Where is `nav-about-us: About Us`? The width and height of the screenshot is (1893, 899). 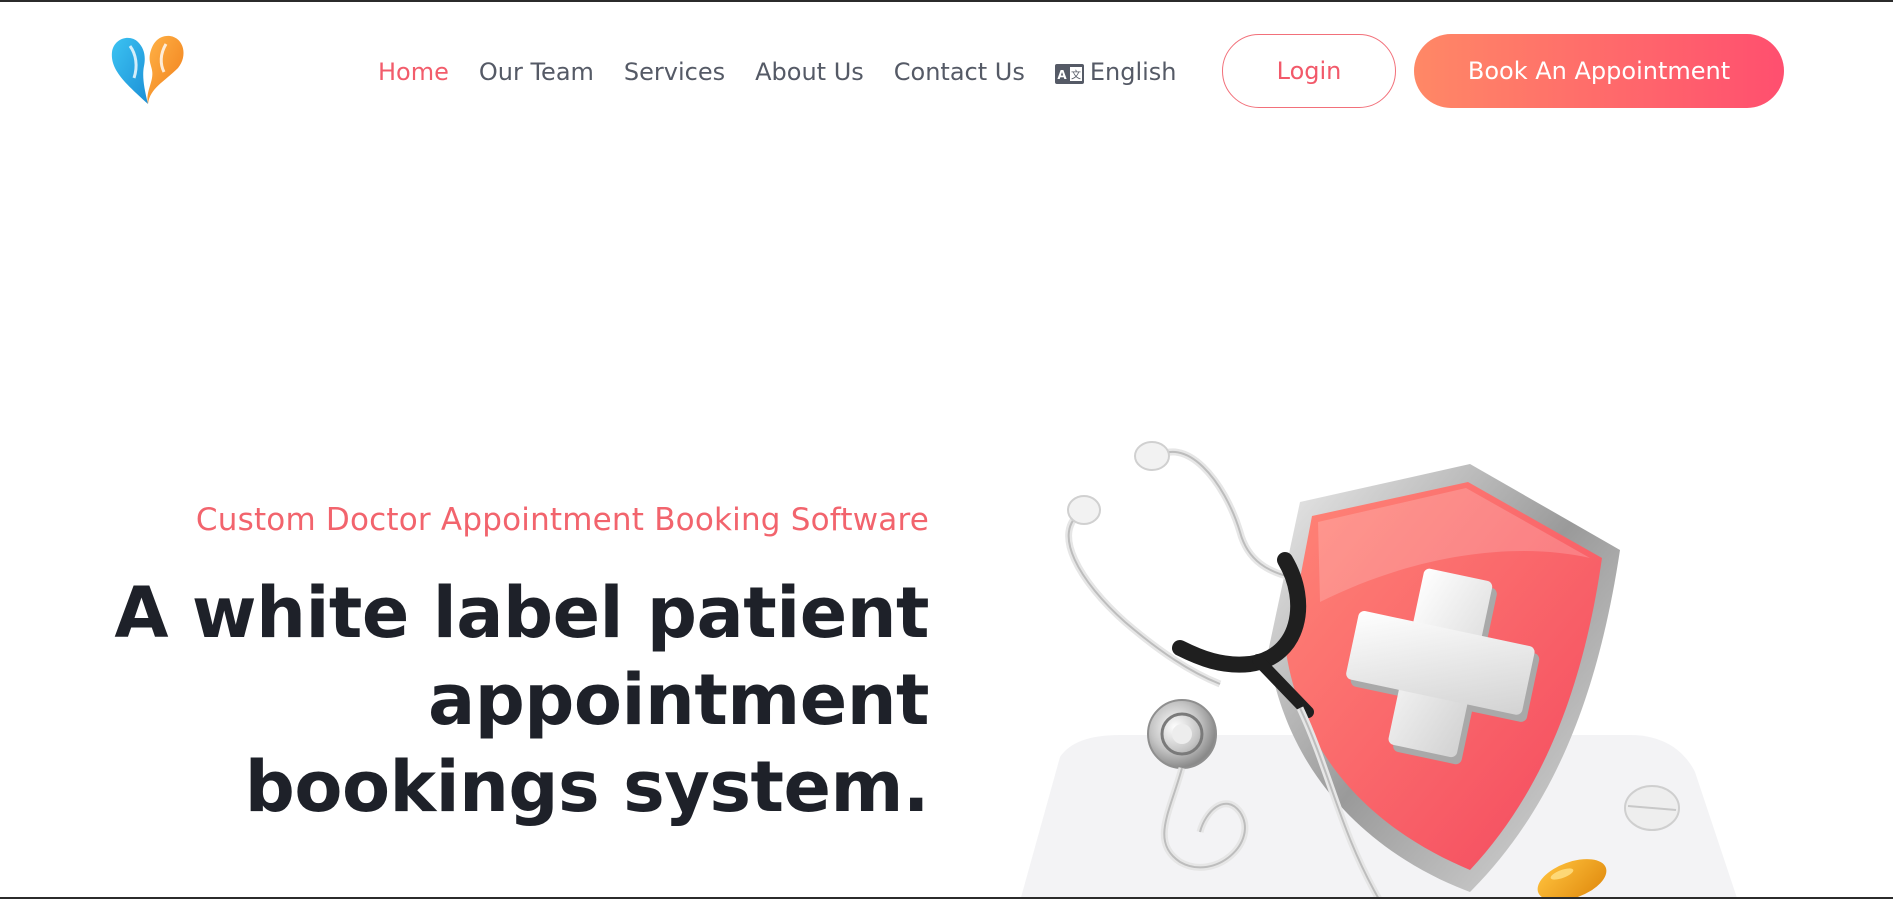 nav-about-us: About Us is located at coordinates (809, 72).